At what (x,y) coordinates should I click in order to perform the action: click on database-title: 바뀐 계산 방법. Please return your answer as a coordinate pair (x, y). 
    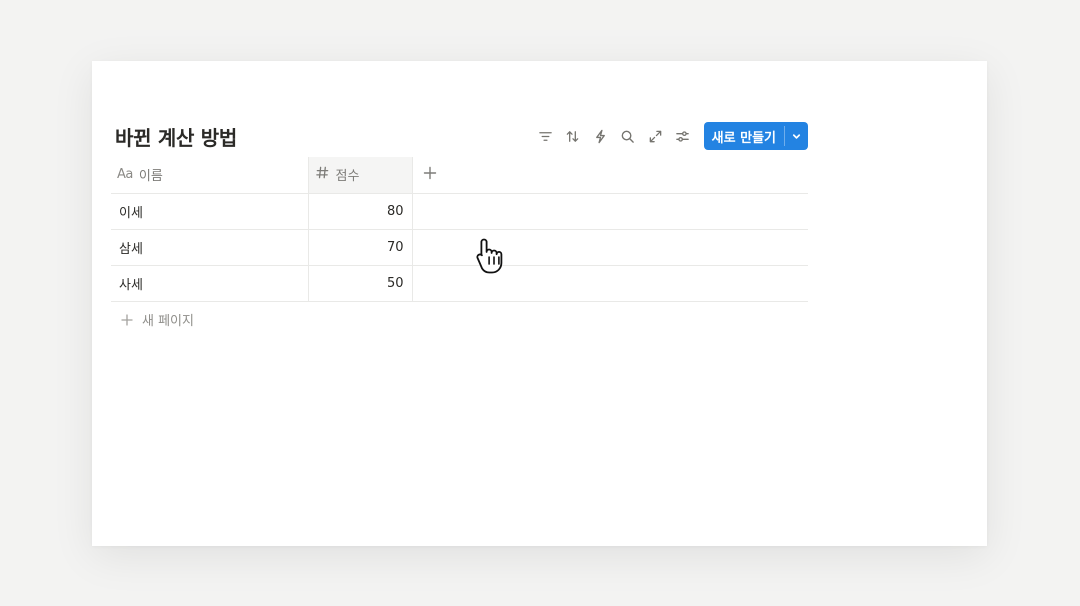
    Looking at the image, I should click on (174, 136).